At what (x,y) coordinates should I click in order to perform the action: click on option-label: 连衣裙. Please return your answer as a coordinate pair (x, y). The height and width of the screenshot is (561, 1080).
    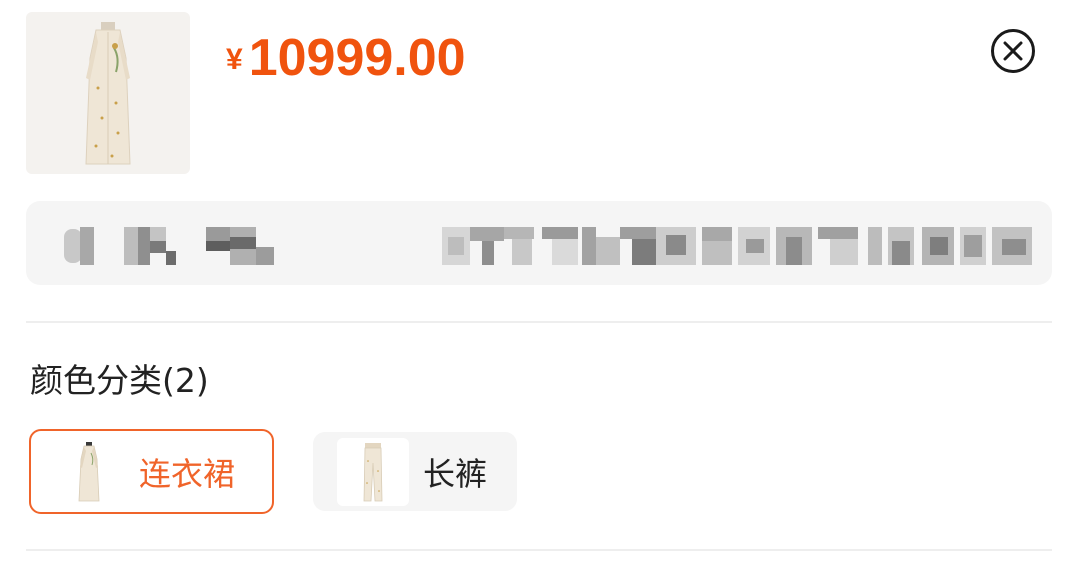
    Looking at the image, I should click on (187, 473).